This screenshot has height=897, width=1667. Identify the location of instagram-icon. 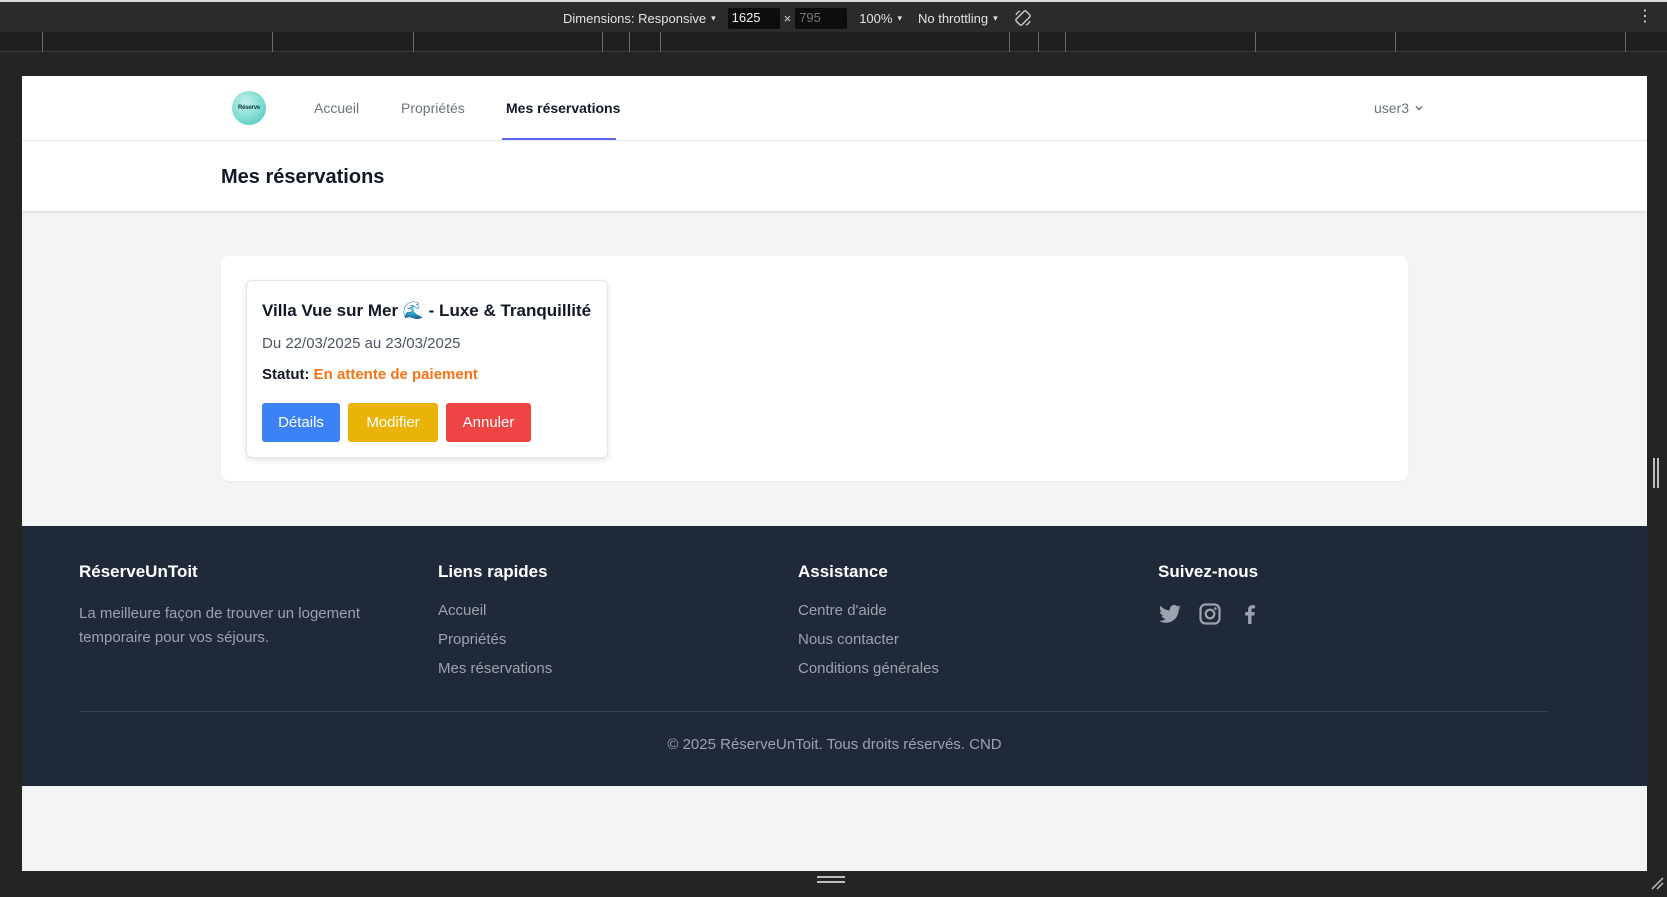
(1210, 614).